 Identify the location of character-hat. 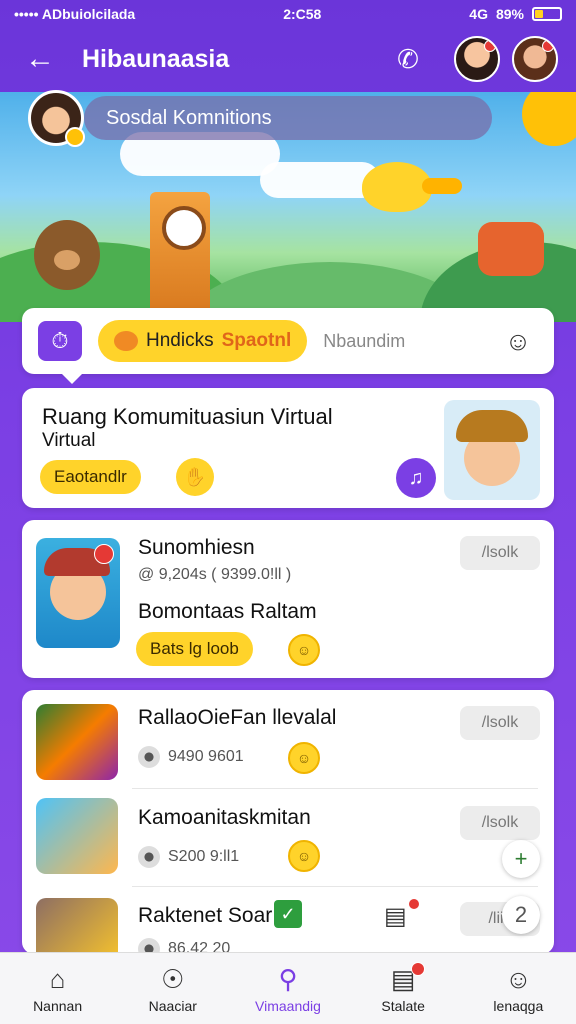
(492, 426).